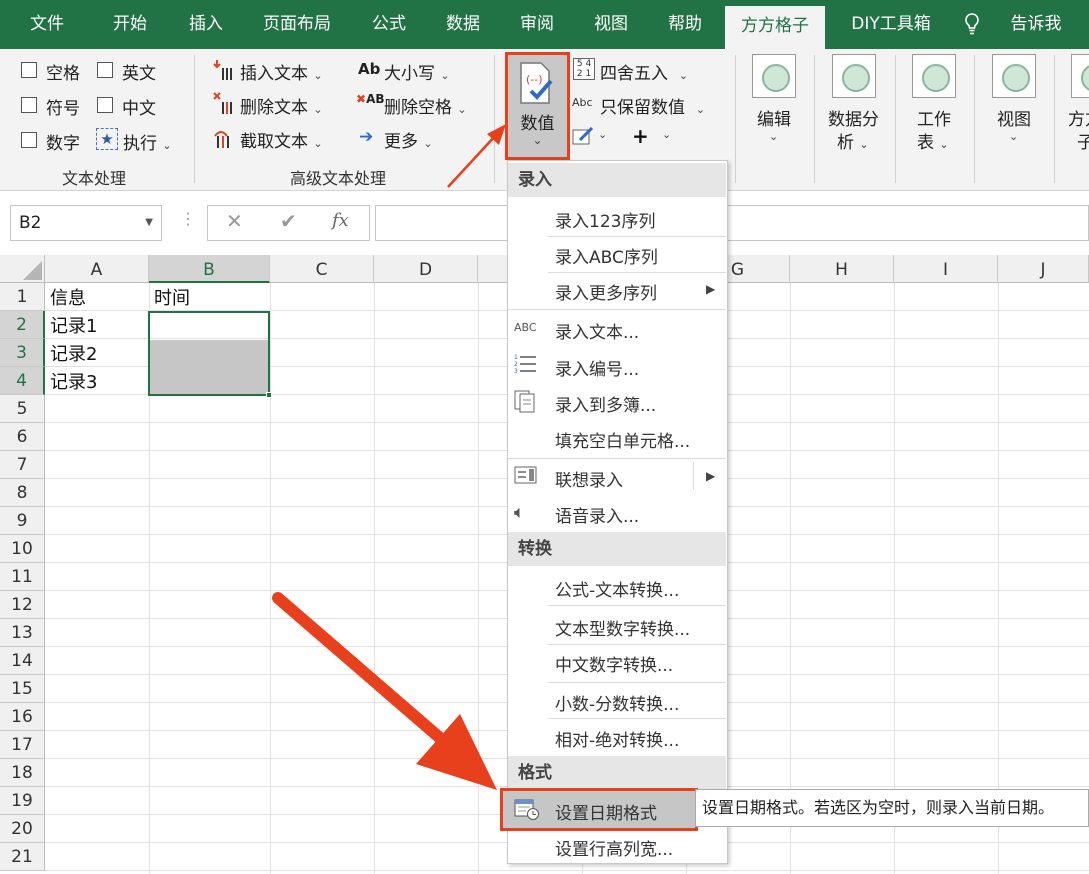 Image resolution: width=1089 pixels, height=874 pixels. I want to click on row-header: 18, so click(22, 773).